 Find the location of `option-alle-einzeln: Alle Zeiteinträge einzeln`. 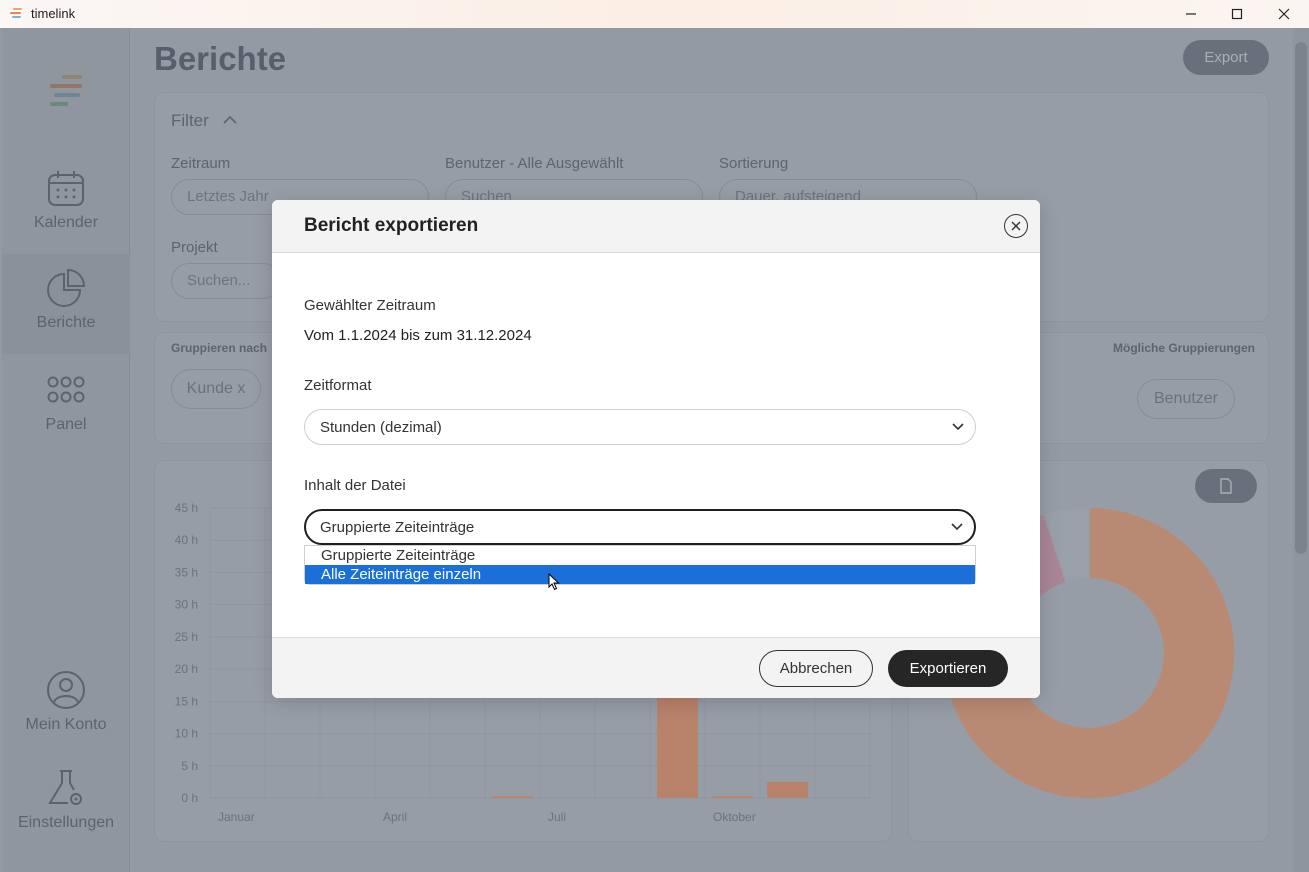

option-alle-einzeln: Alle Zeiteinträge einzeln is located at coordinates (640, 574).